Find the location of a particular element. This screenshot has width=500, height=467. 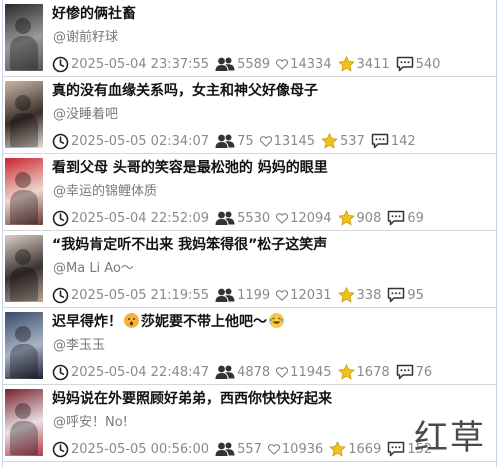

video-title-part: 迟早得炸！ is located at coordinates (87, 322).